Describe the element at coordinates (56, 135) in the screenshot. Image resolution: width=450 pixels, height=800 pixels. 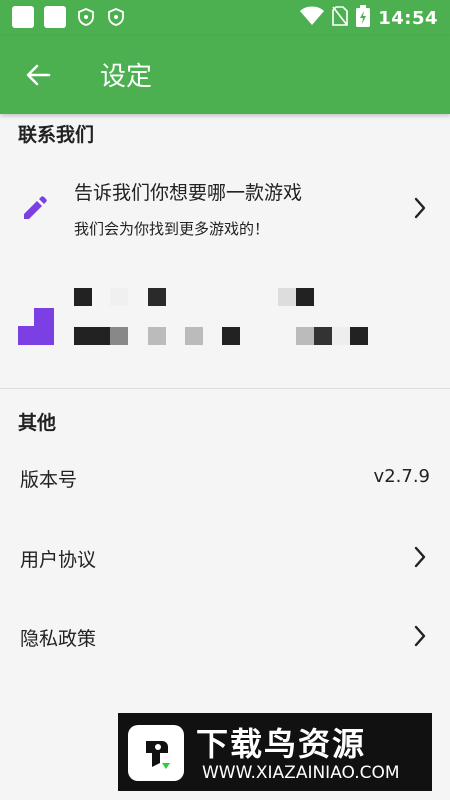
I see `section-title-contact: 联系我们` at that location.